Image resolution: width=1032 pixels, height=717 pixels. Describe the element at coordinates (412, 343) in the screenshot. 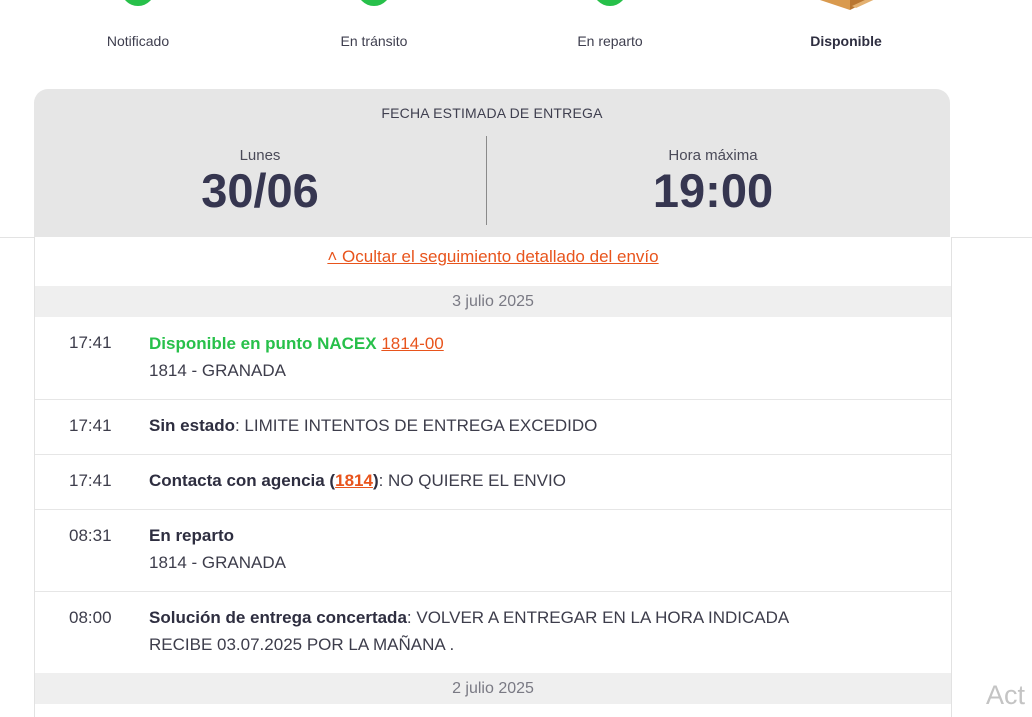

I see `pickup-point-link: 1814-00` at that location.